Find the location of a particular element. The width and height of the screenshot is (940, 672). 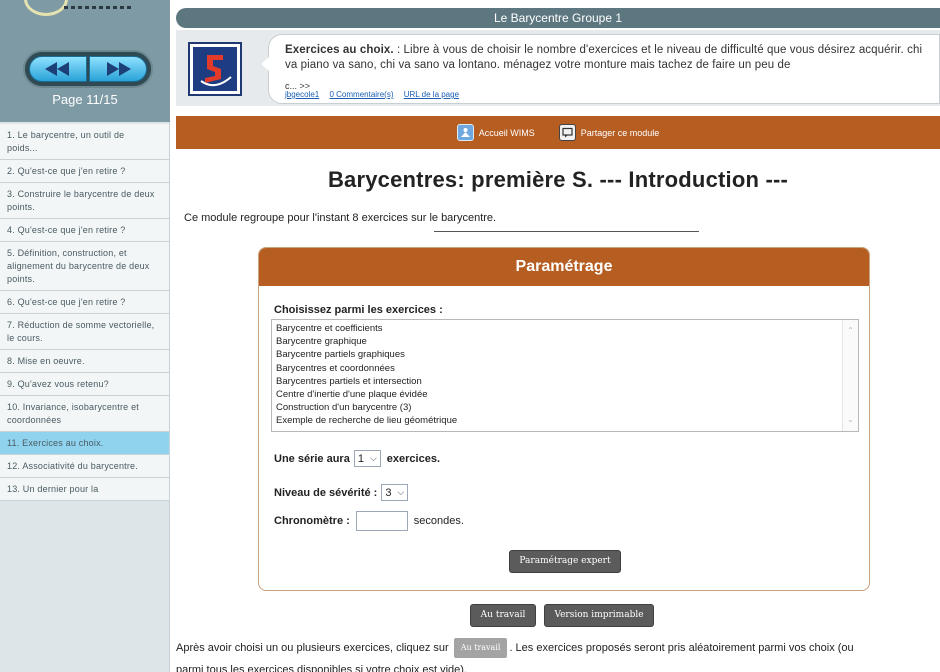

chrono-input is located at coordinates (381, 521).